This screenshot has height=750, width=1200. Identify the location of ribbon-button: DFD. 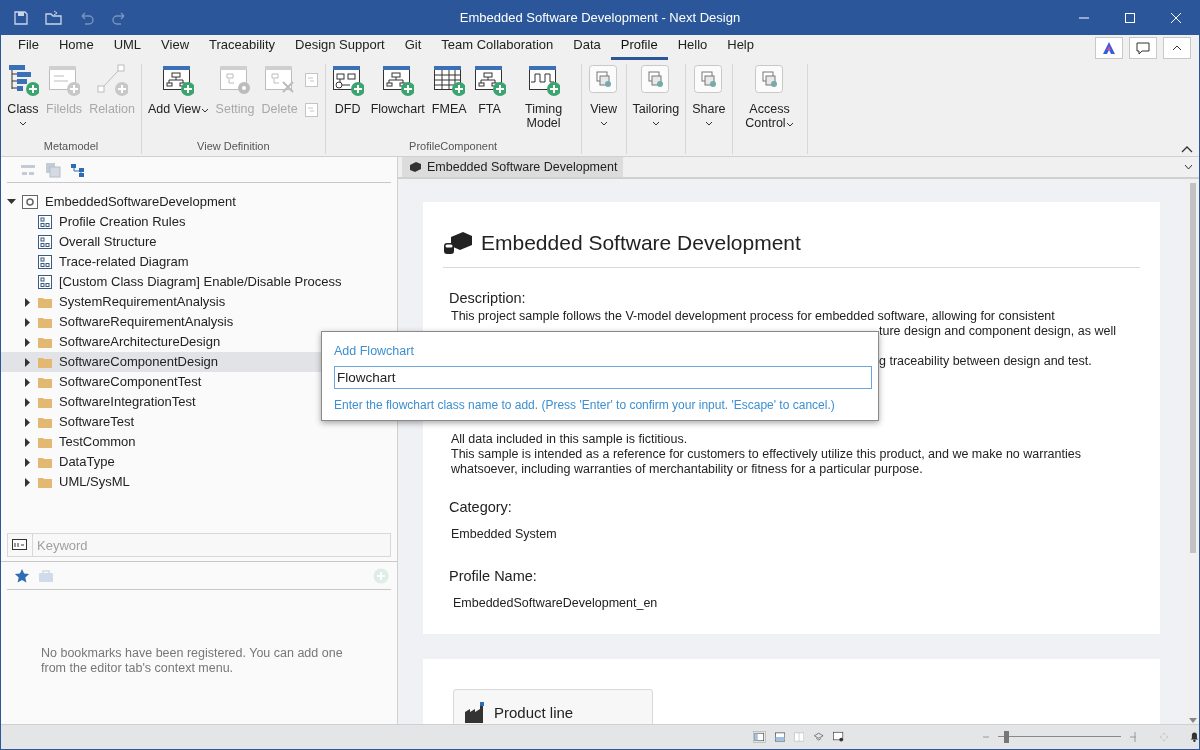
(347, 90).